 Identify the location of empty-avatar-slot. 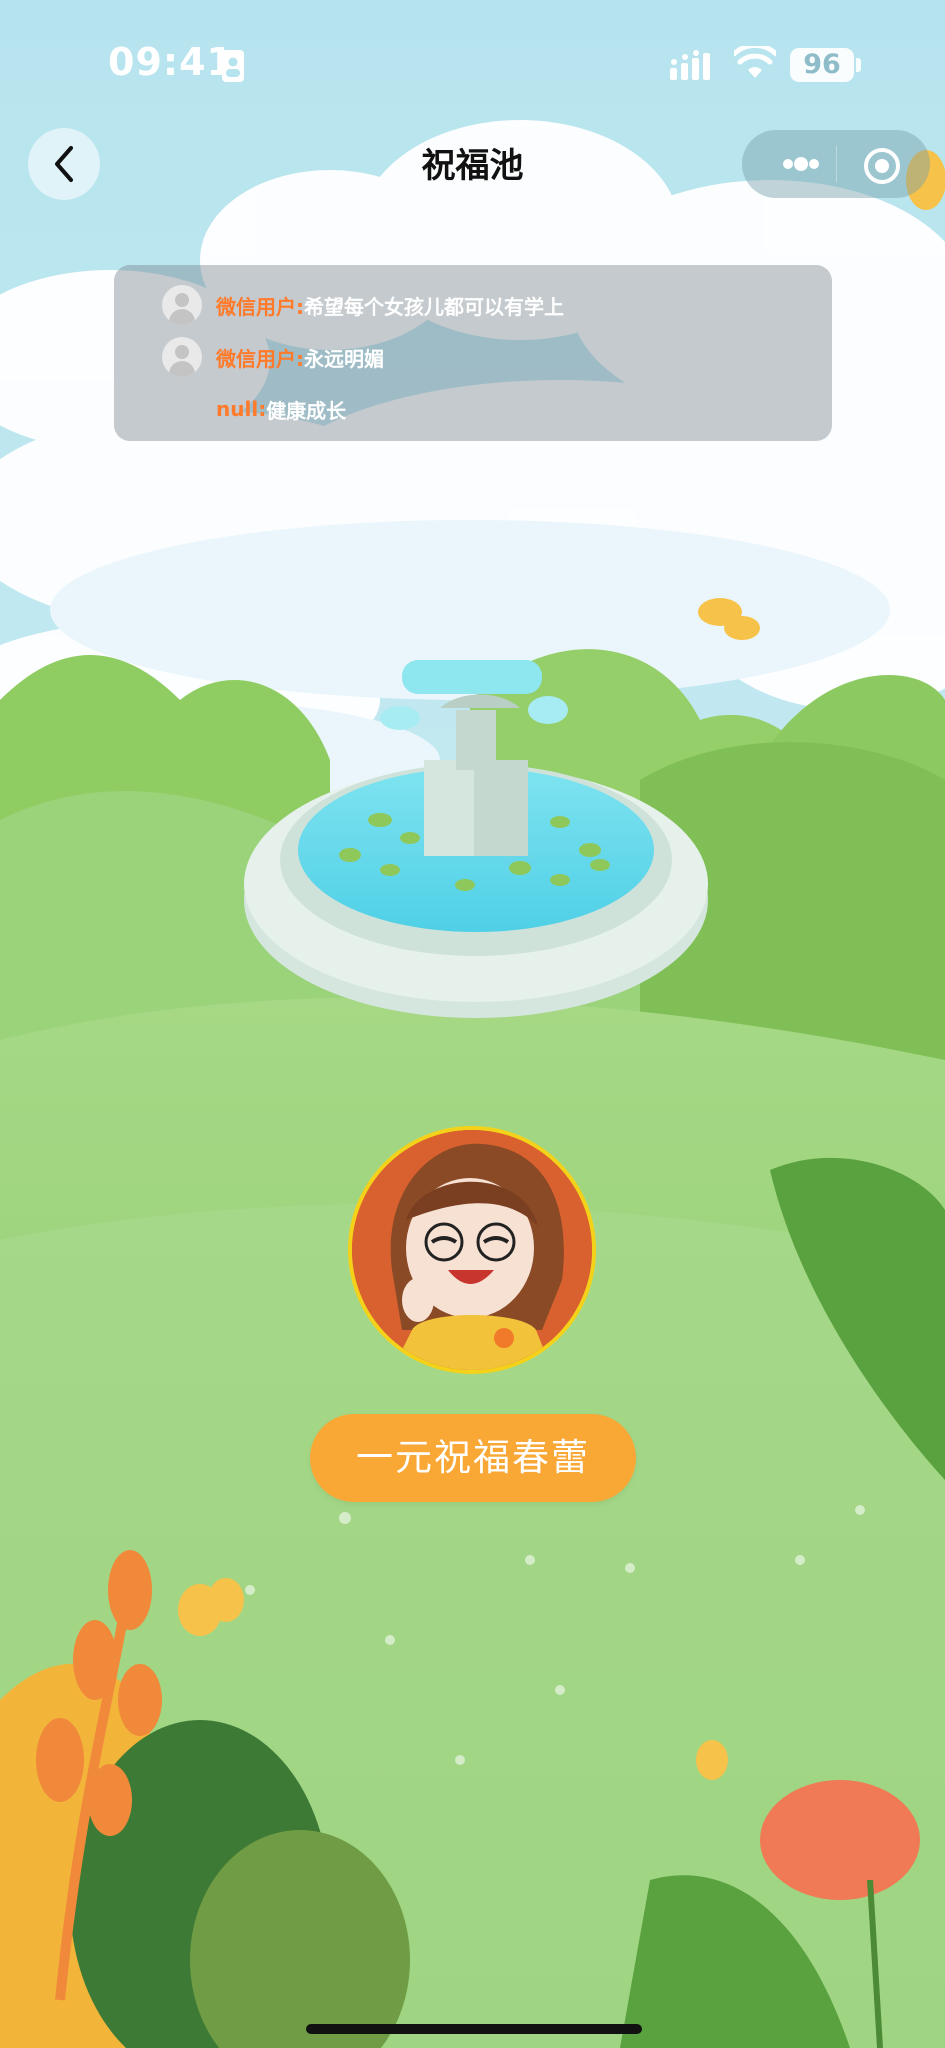
(182, 409).